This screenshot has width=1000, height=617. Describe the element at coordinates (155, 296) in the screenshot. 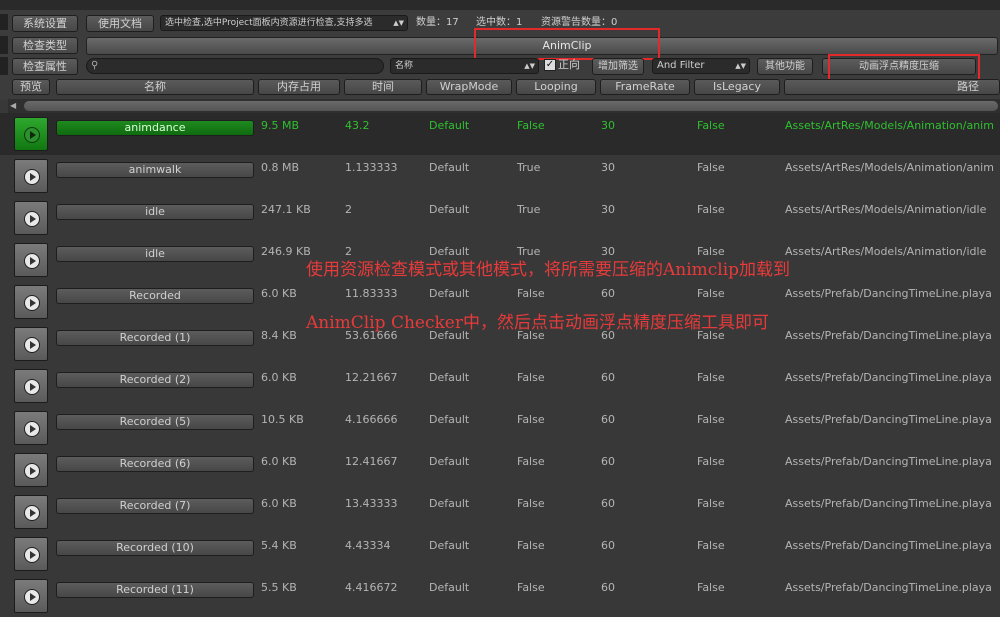

I see `asset-name-button: Recorded` at that location.